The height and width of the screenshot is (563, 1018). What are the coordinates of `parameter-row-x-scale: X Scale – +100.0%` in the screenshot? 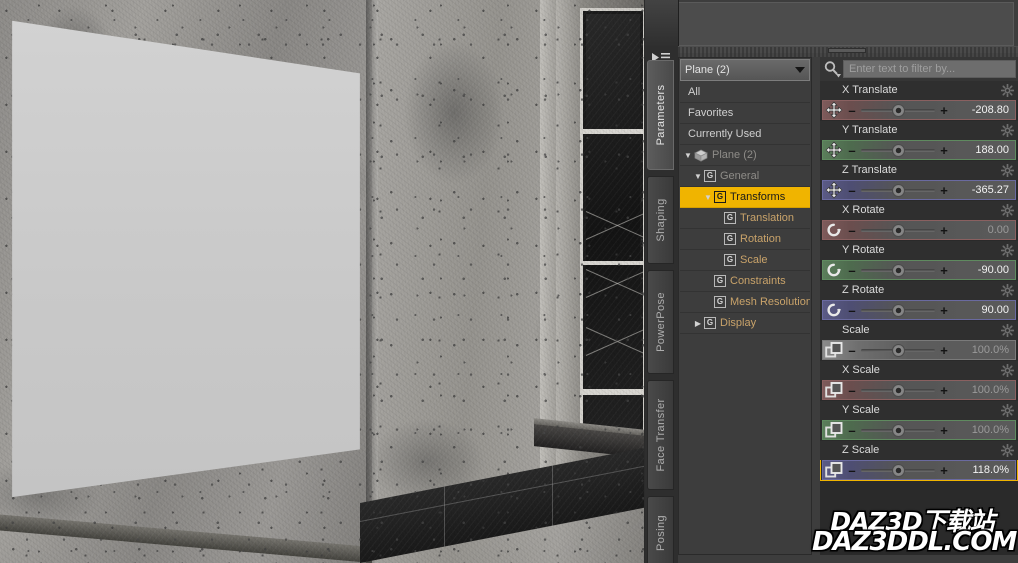 It's located at (919, 381).